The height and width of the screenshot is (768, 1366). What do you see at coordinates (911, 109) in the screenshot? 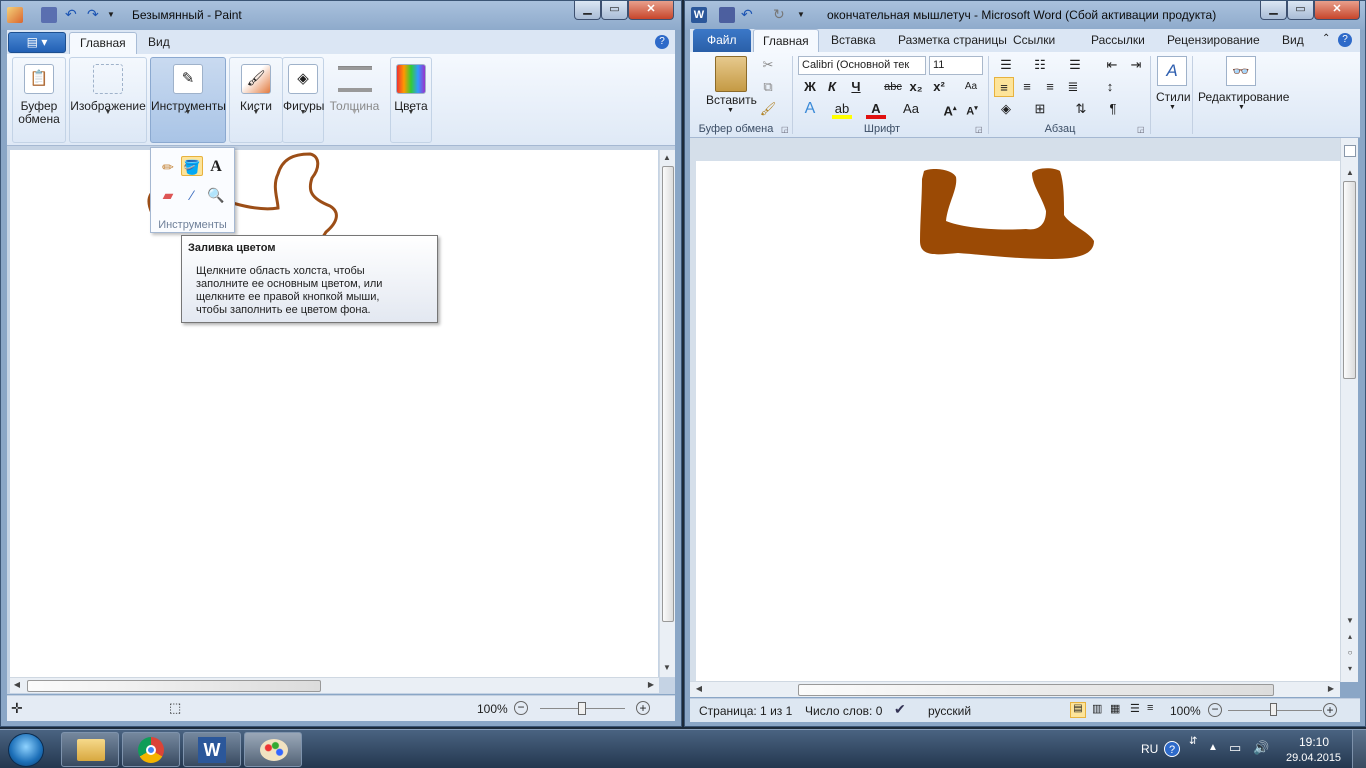
I see `change-case-icon: Aa` at bounding box center [911, 109].